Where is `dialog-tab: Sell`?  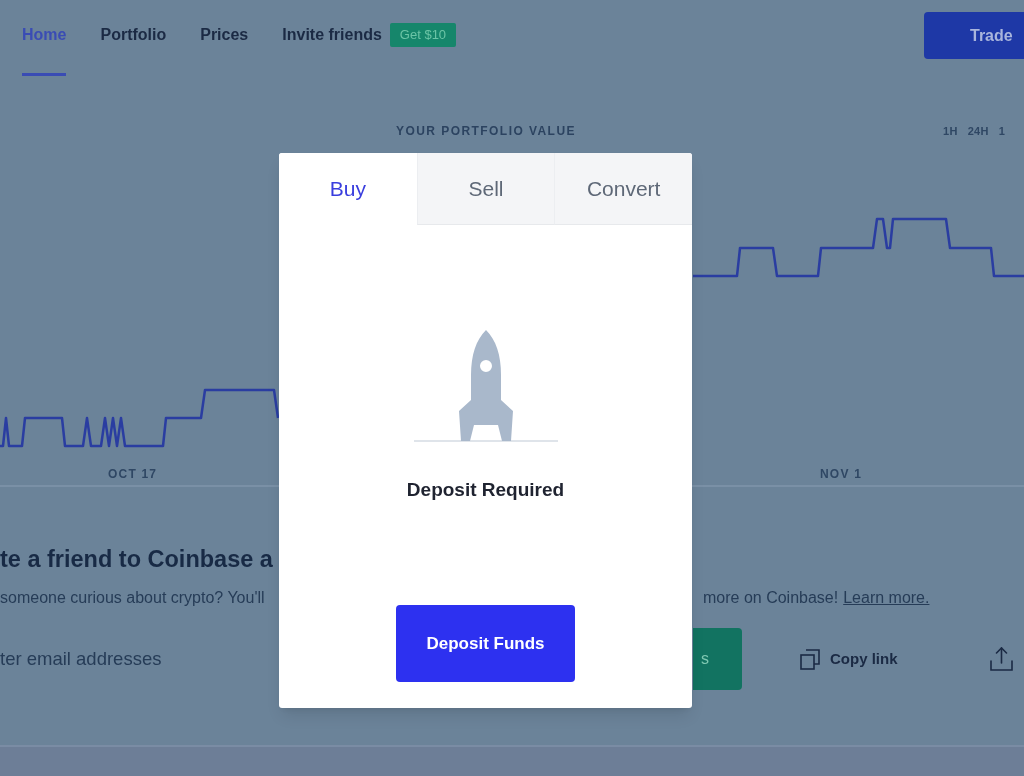 dialog-tab: Sell is located at coordinates (485, 189).